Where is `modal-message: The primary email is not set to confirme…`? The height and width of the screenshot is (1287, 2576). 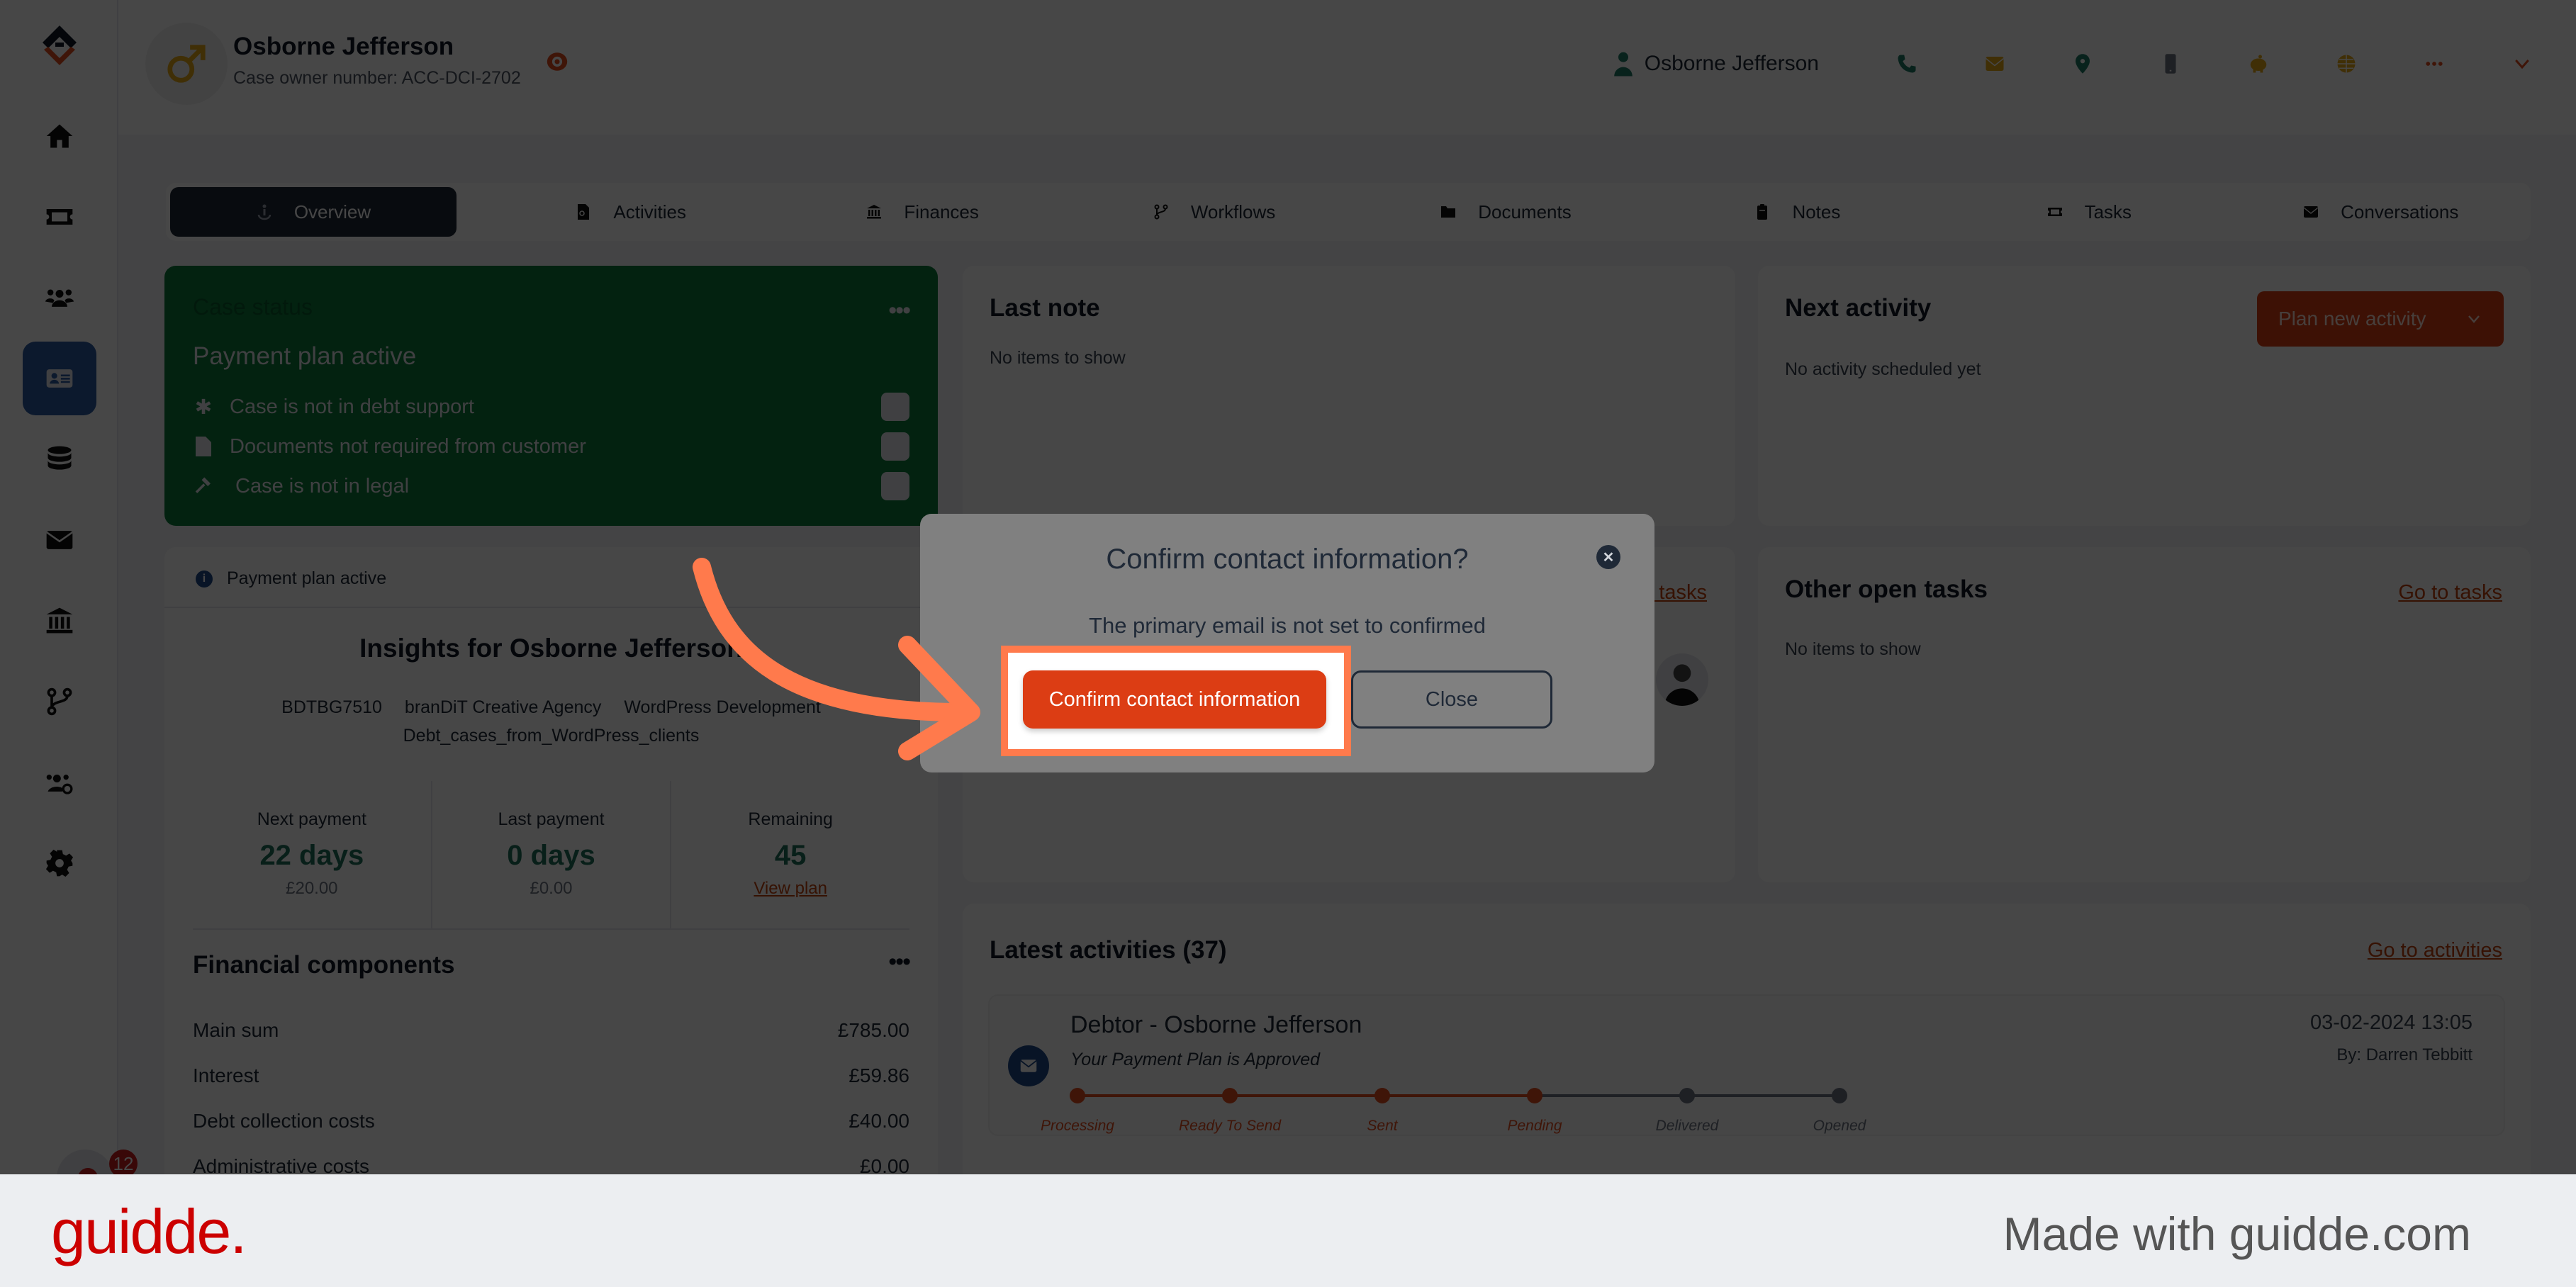 modal-message: The primary email is not set to confirme… is located at coordinates (1287, 625).